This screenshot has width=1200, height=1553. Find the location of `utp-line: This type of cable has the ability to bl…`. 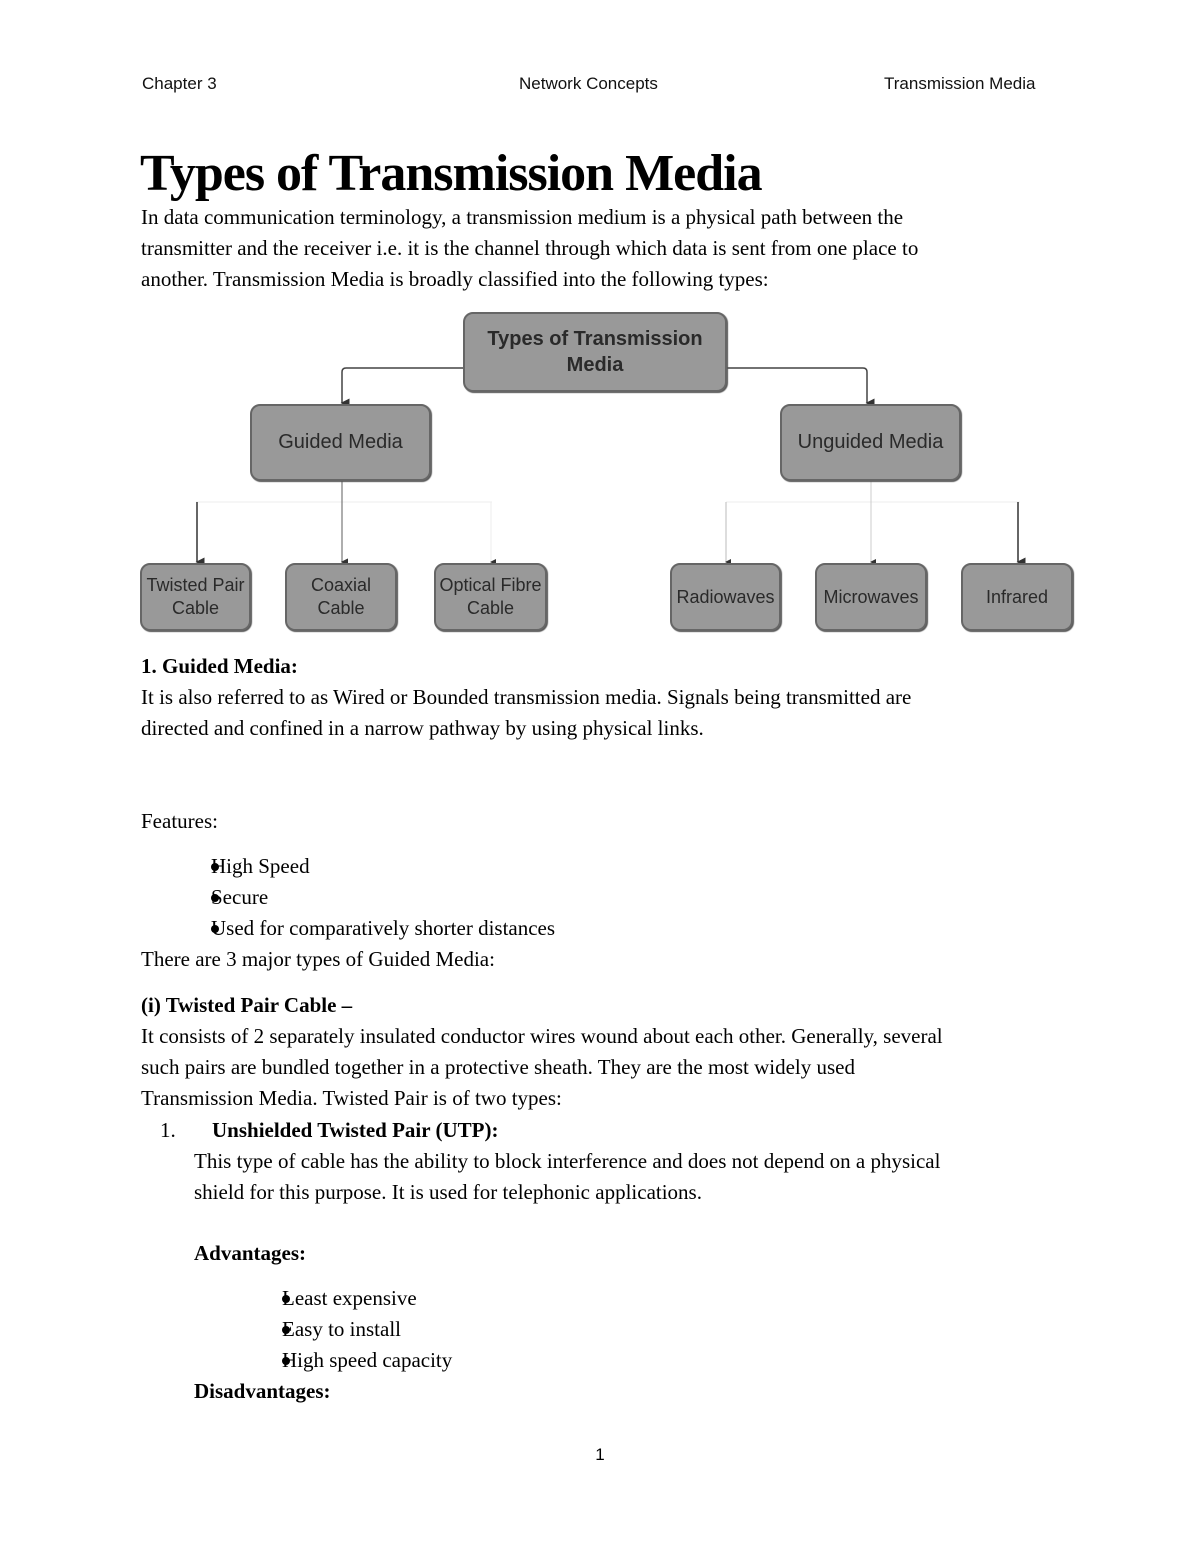

utp-line: This type of cable has the ability to bl… is located at coordinates (567, 1161).